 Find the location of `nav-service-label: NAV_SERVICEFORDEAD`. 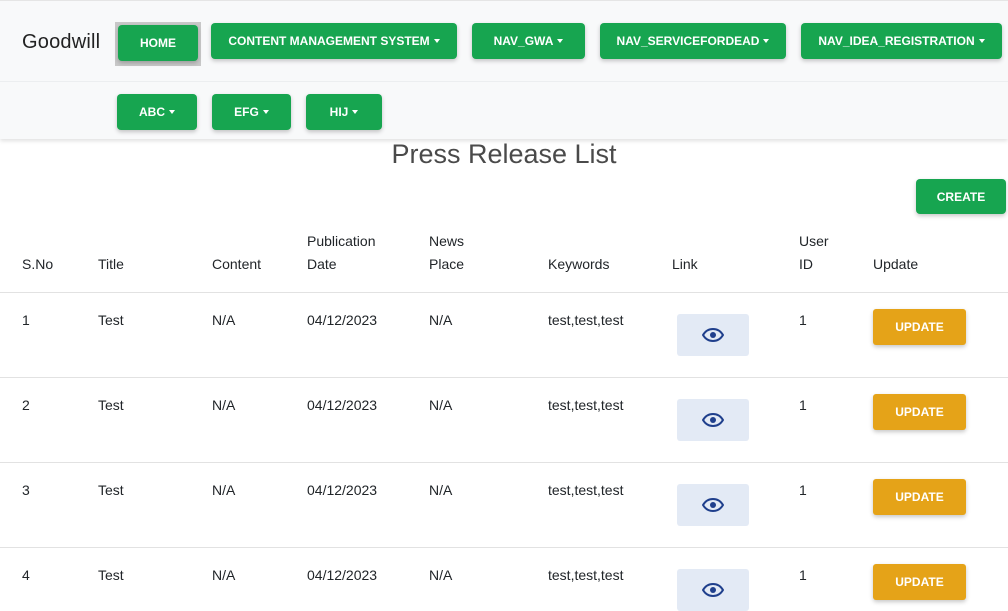

nav-service-label: NAV_SERVICEFORDEAD is located at coordinates (688, 41).